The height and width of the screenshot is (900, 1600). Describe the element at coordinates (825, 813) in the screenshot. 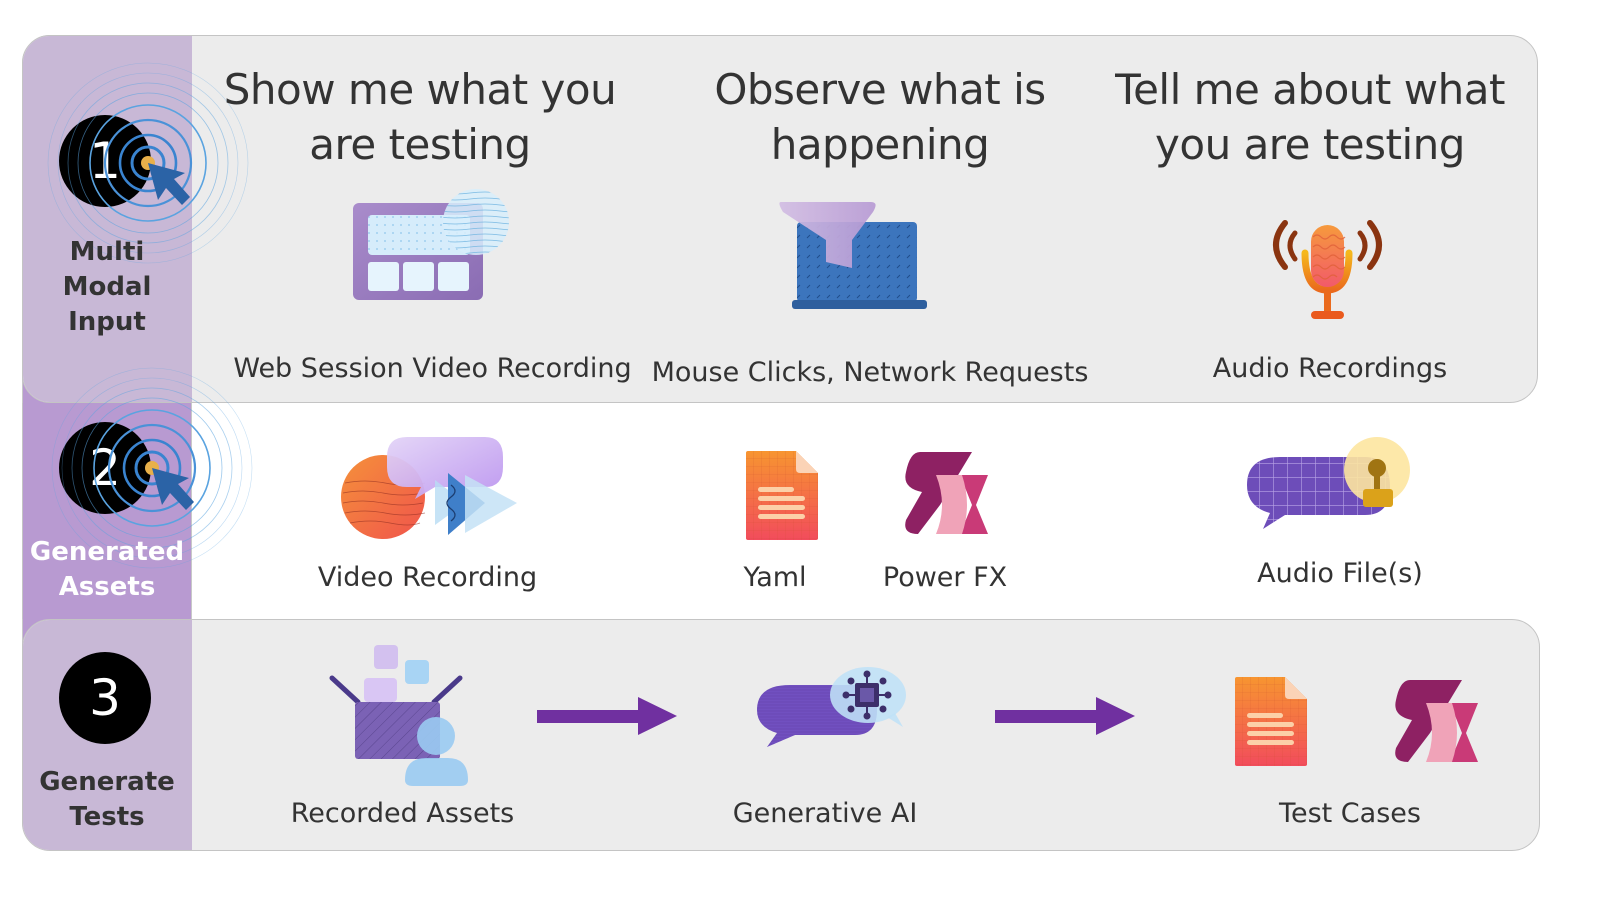

I see `caption-generative-ai: Generative AI` at that location.